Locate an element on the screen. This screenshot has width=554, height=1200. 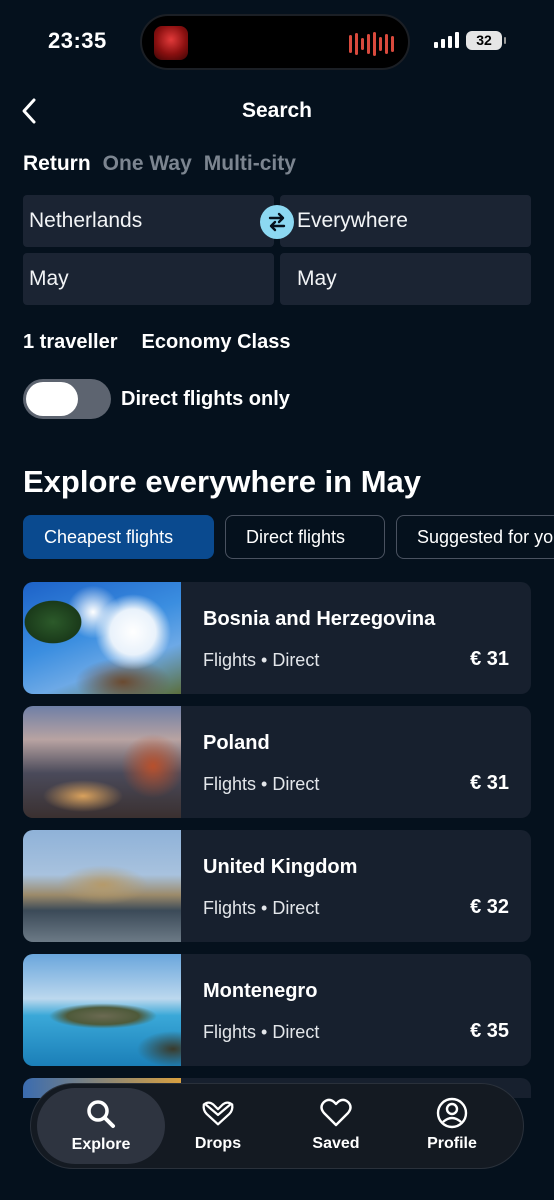
traveller-cabin-selector: 1 traveller Economy Class is located at coordinates (156, 342).